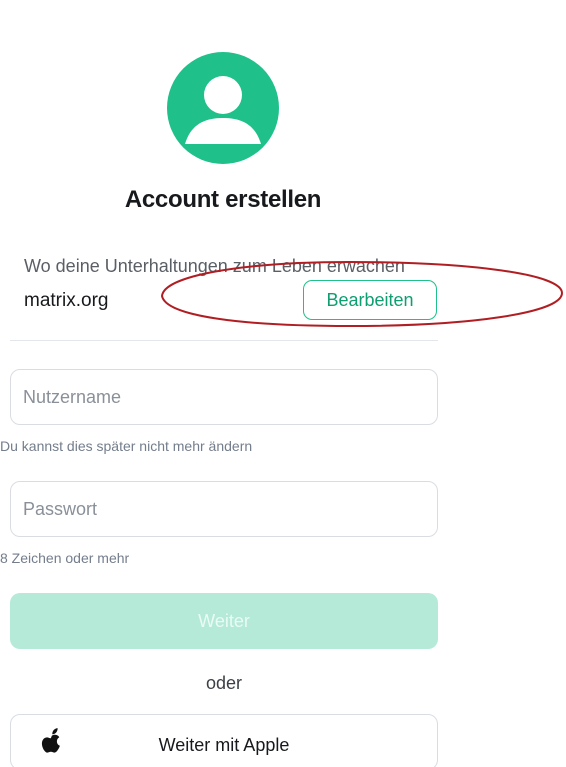 Image resolution: width=566 pixels, height=767 pixels. I want to click on continue-with-apple-label: Weiter mit Apple, so click(224, 745).